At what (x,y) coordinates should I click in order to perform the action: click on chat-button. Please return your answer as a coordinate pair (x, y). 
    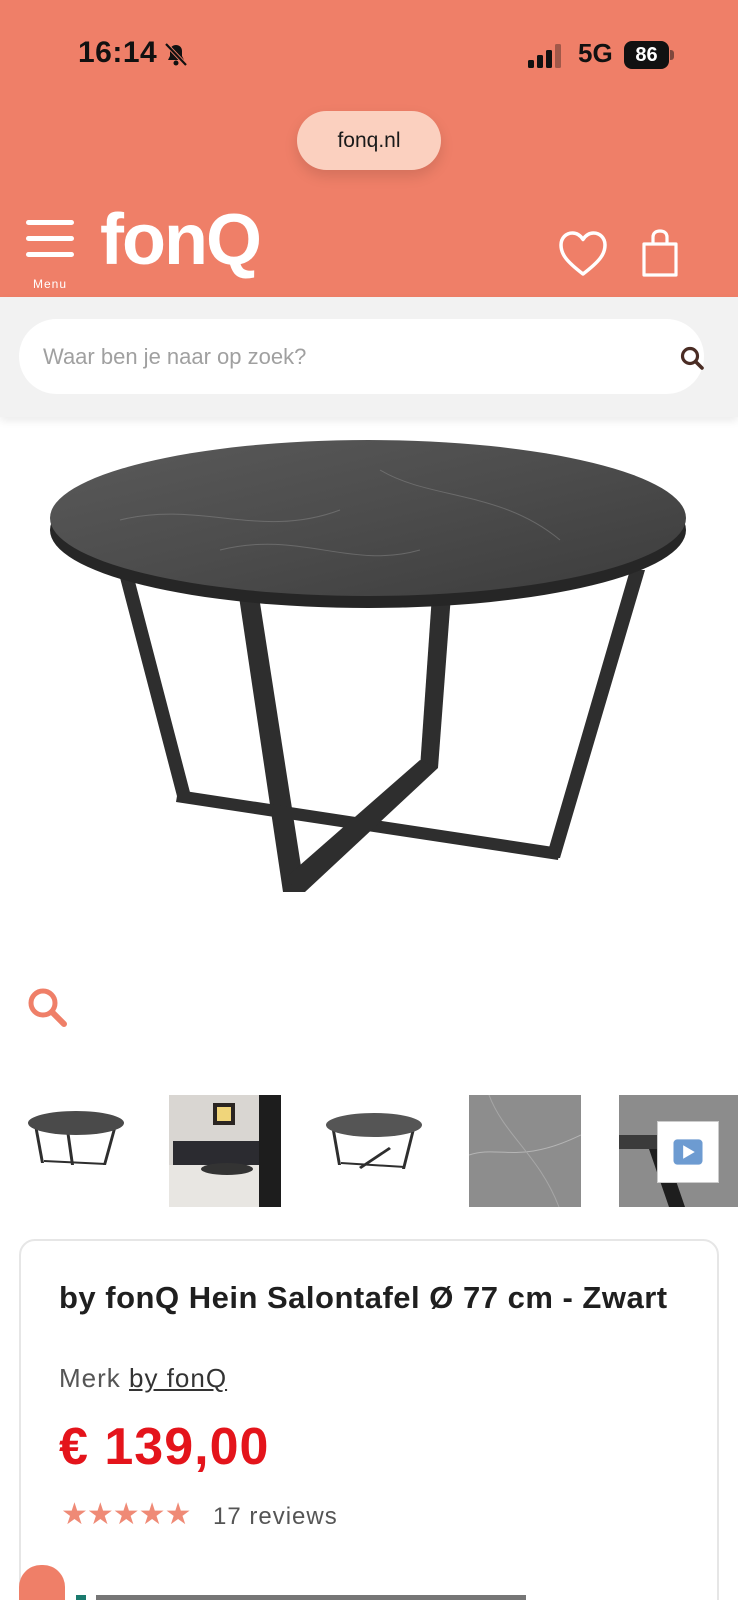
    Looking at the image, I should click on (42, 1582).